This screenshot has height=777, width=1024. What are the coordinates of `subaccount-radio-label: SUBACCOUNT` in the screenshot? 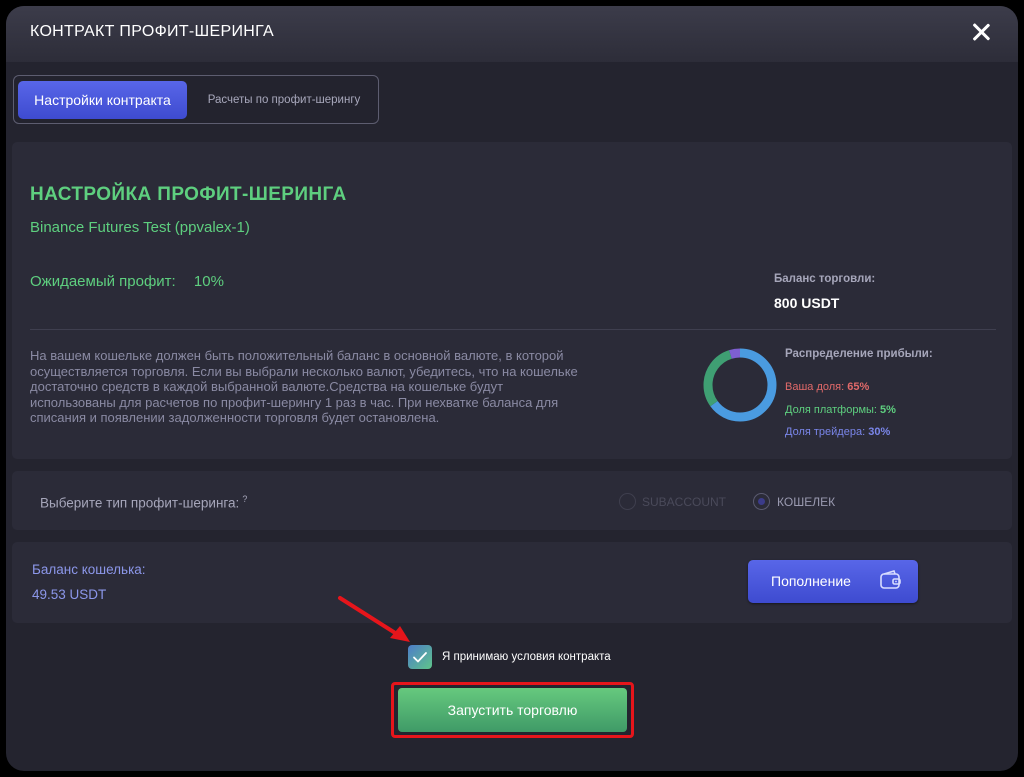 It's located at (684, 502).